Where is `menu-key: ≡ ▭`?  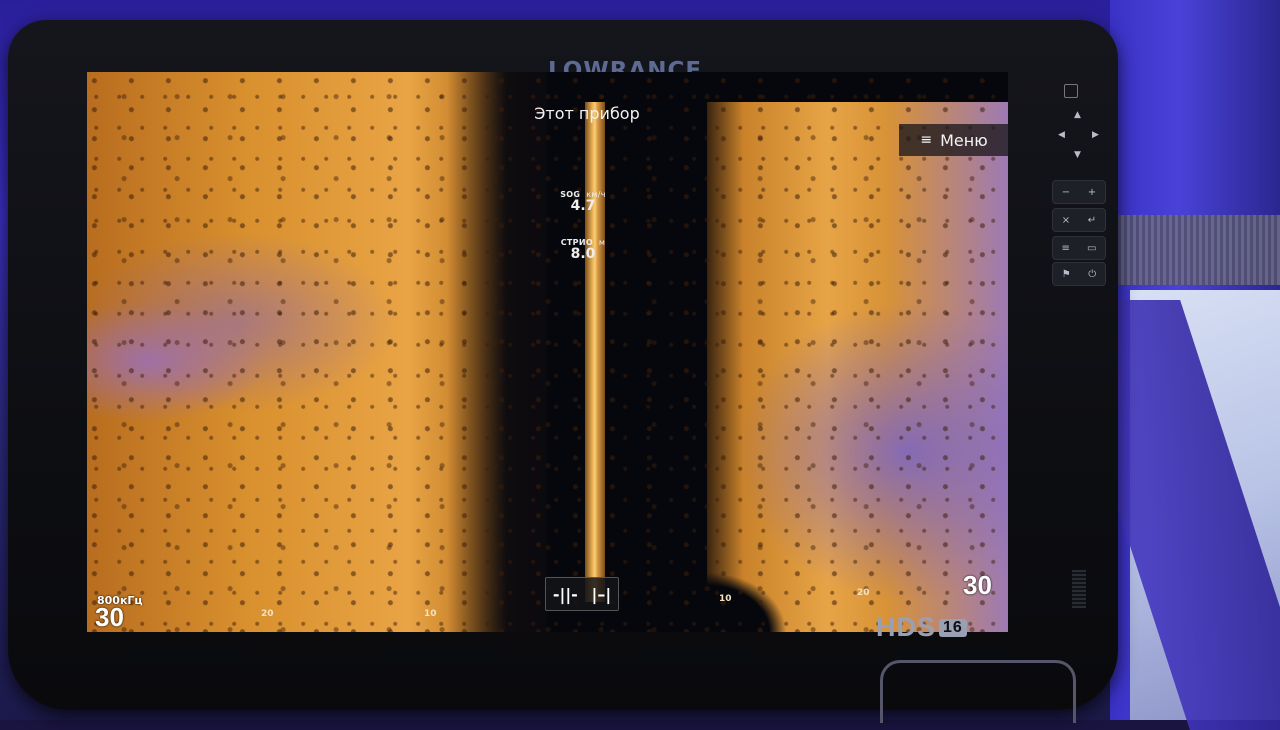
menu-key: ≡ ▭ is located at coordinates (1079, 248).